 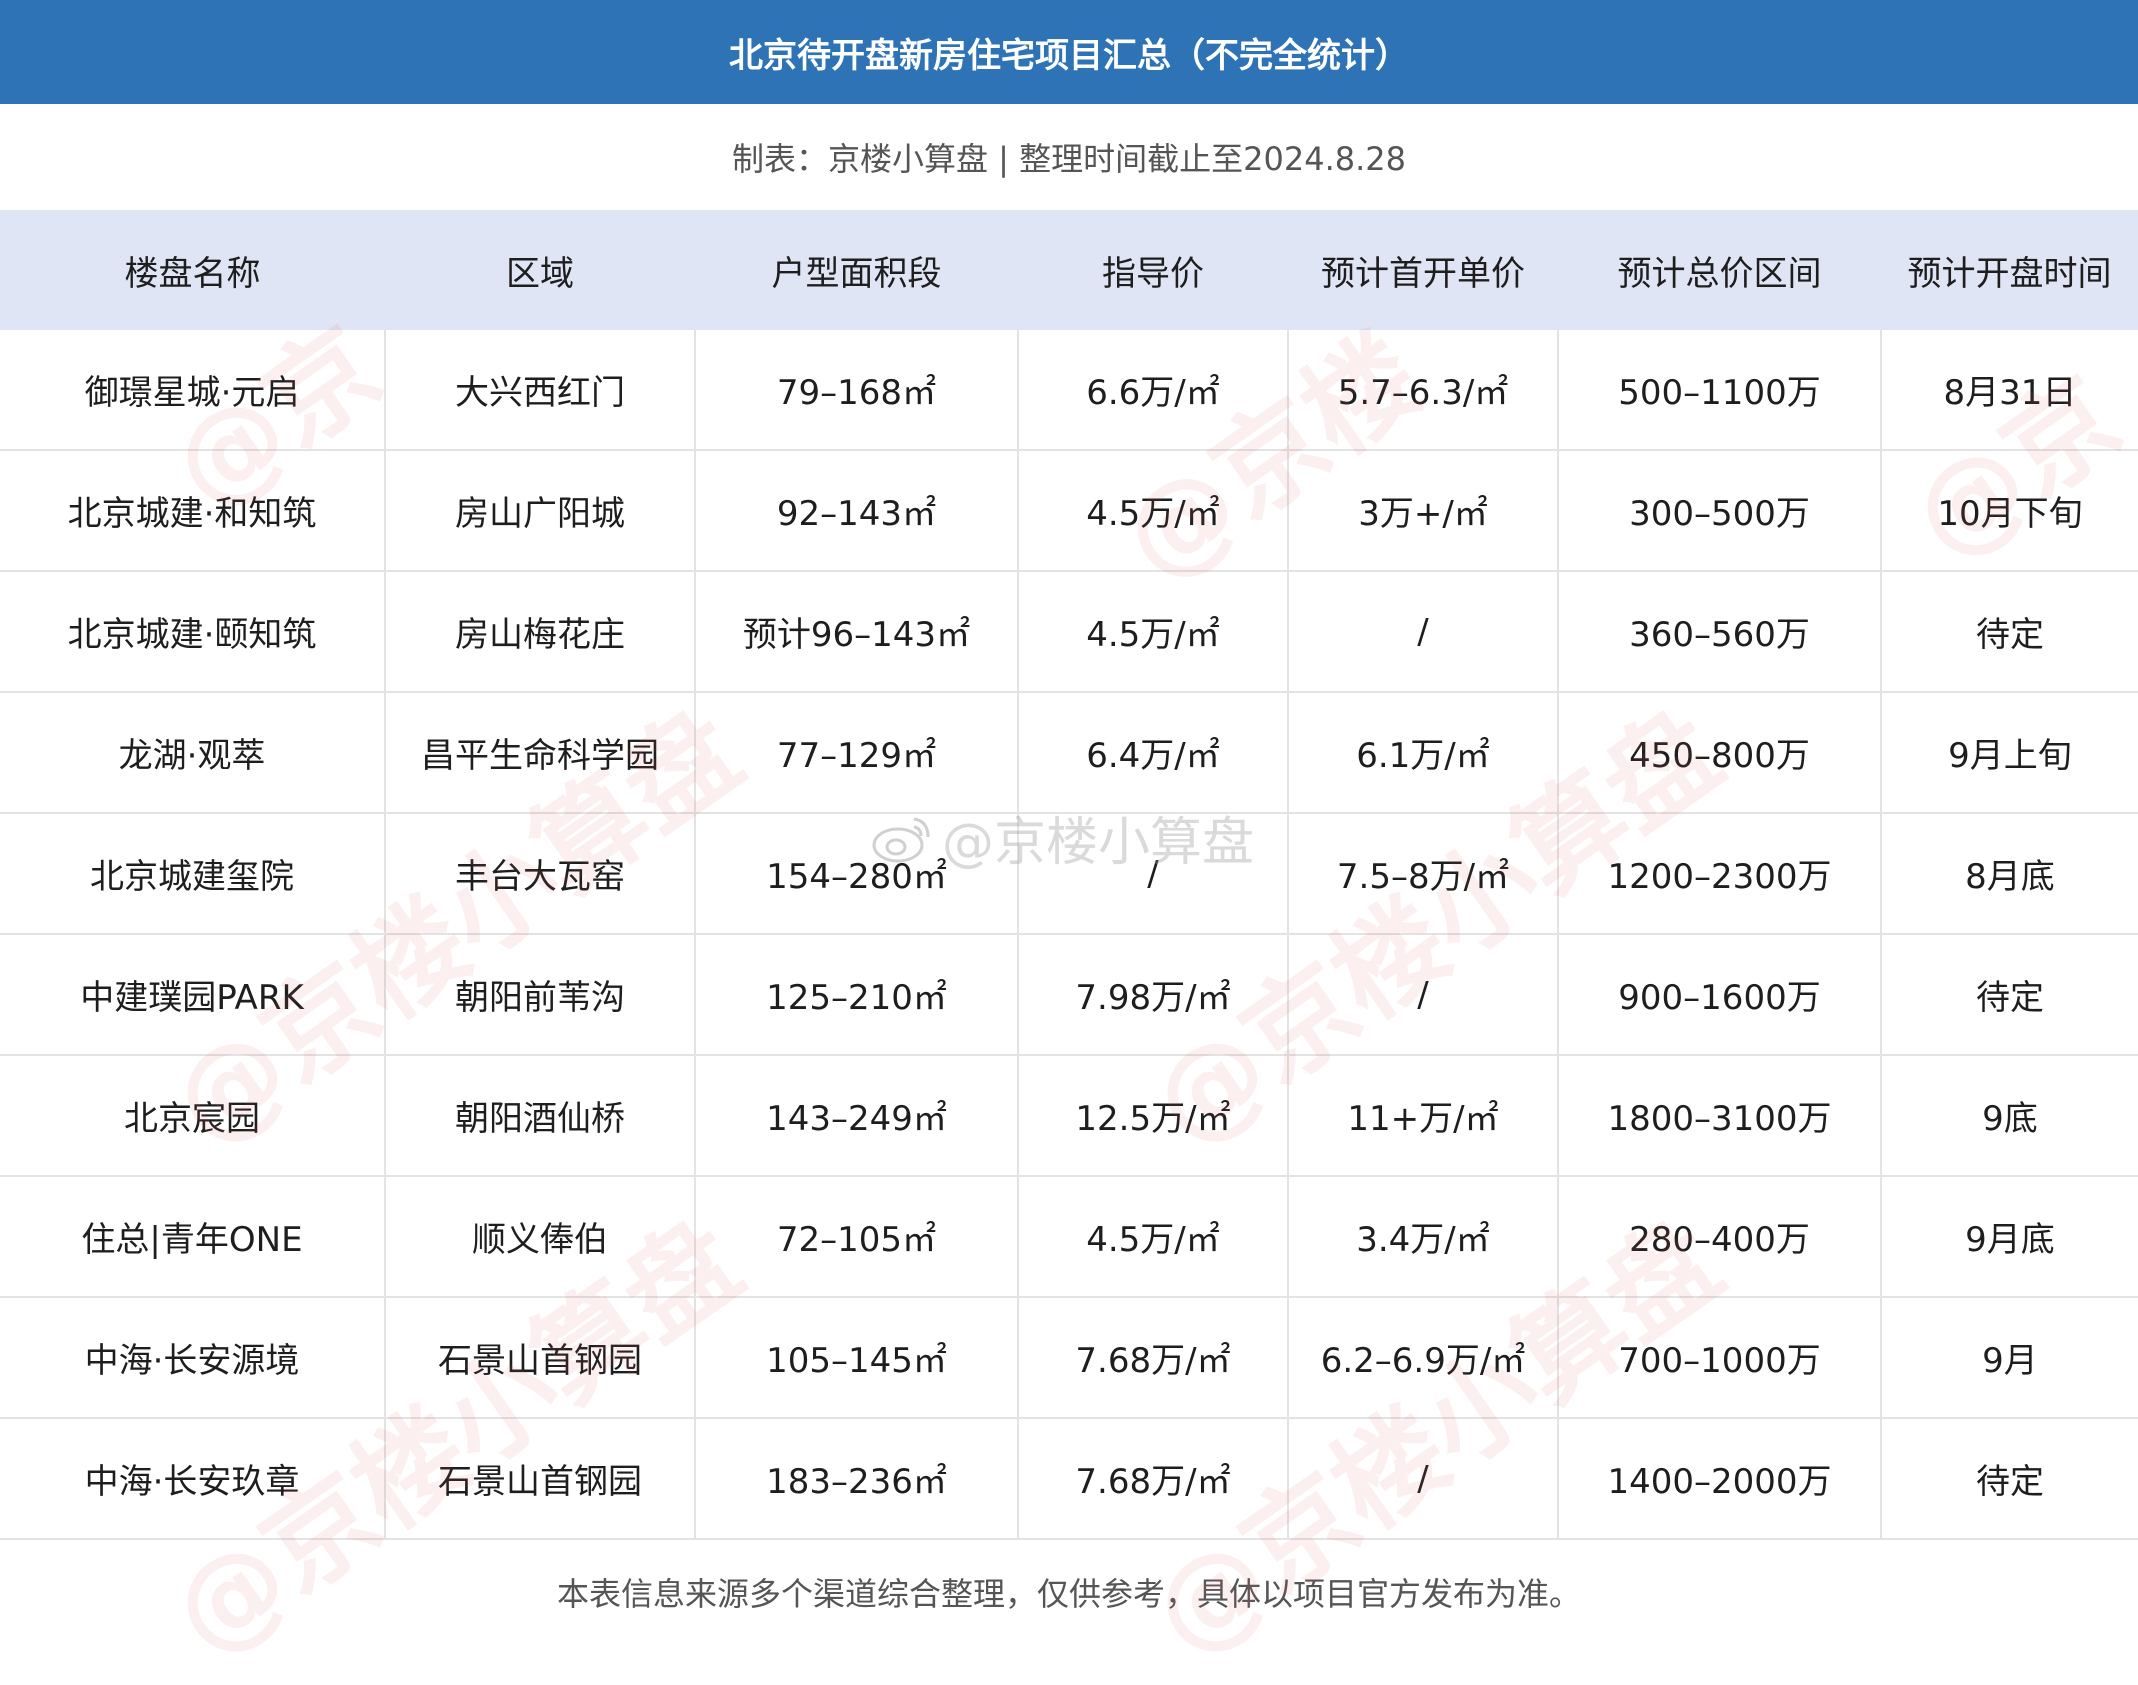 What do you see at coordinates (540, 1116) in the screenshot?
I see `table-cell: 朝阳酒仙桥` at bounding box center [540, 1116].